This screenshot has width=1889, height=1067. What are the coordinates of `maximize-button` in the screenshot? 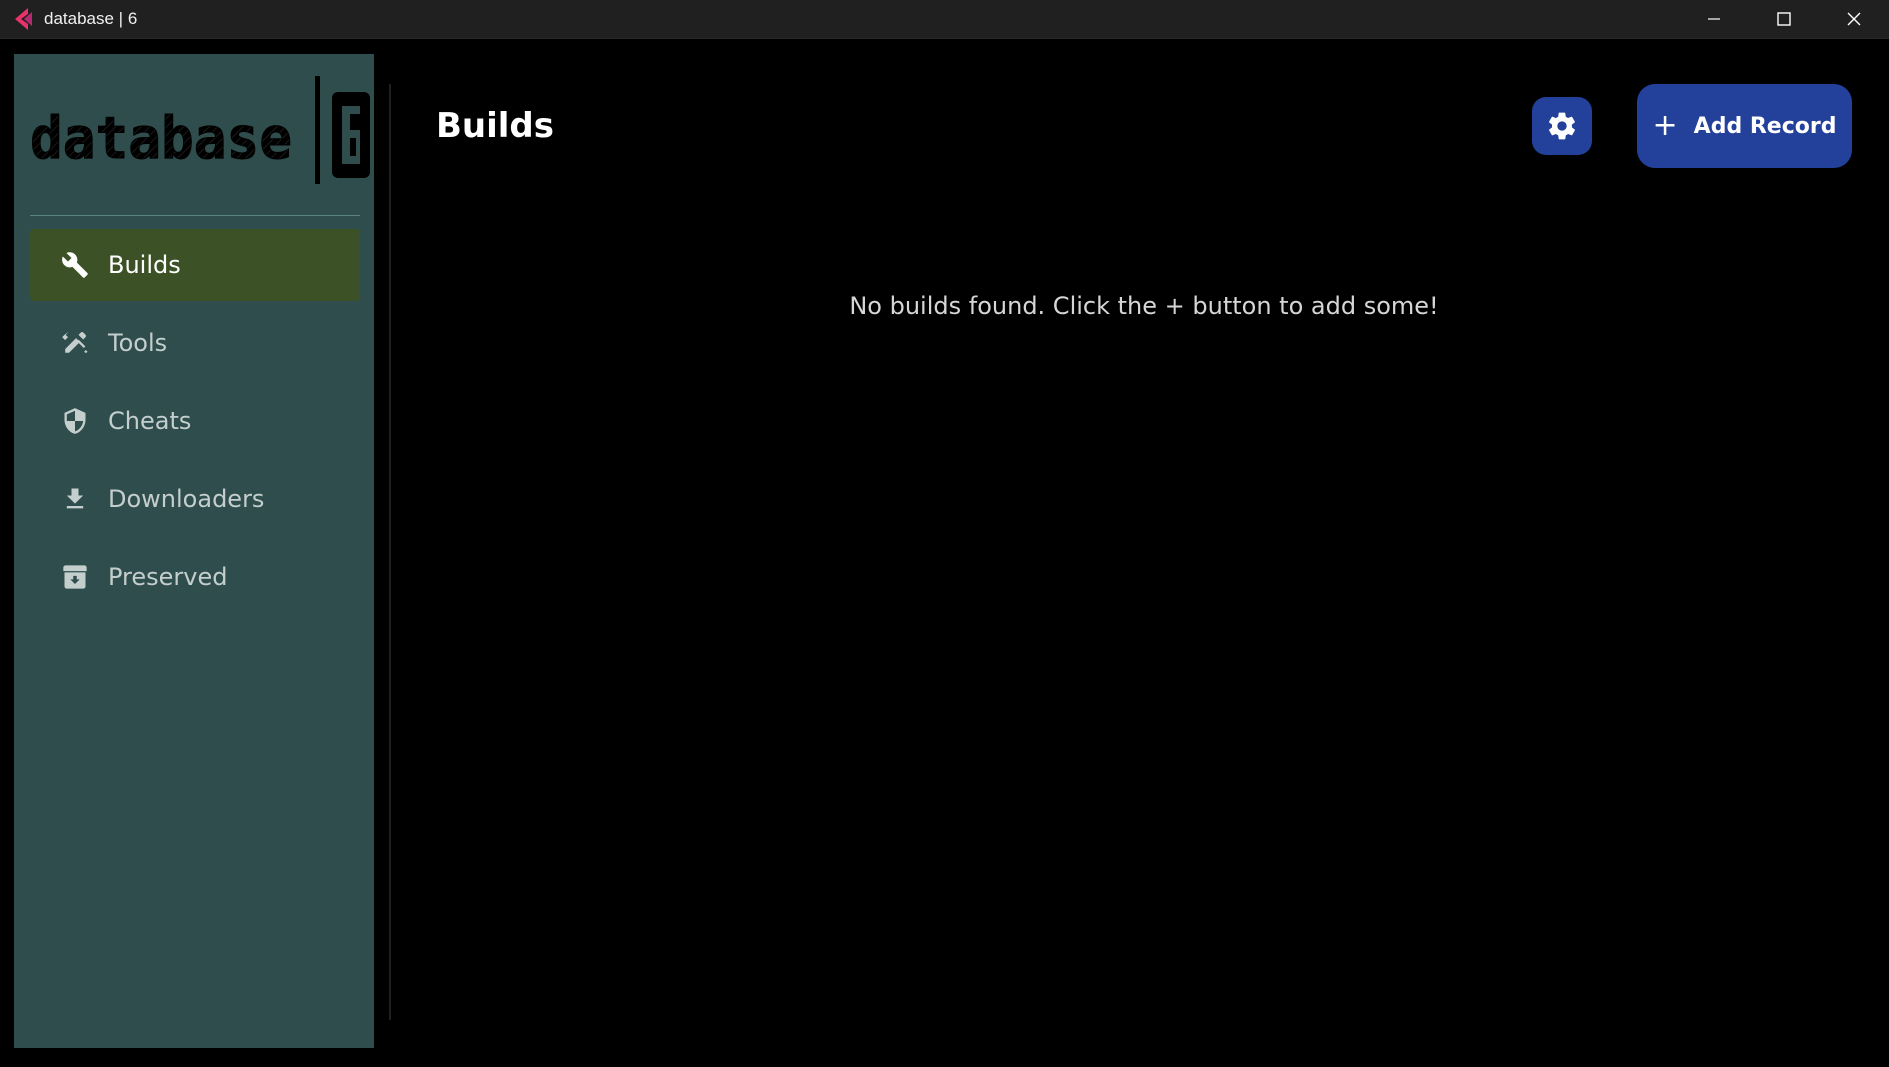 It's located at (1784, 19).